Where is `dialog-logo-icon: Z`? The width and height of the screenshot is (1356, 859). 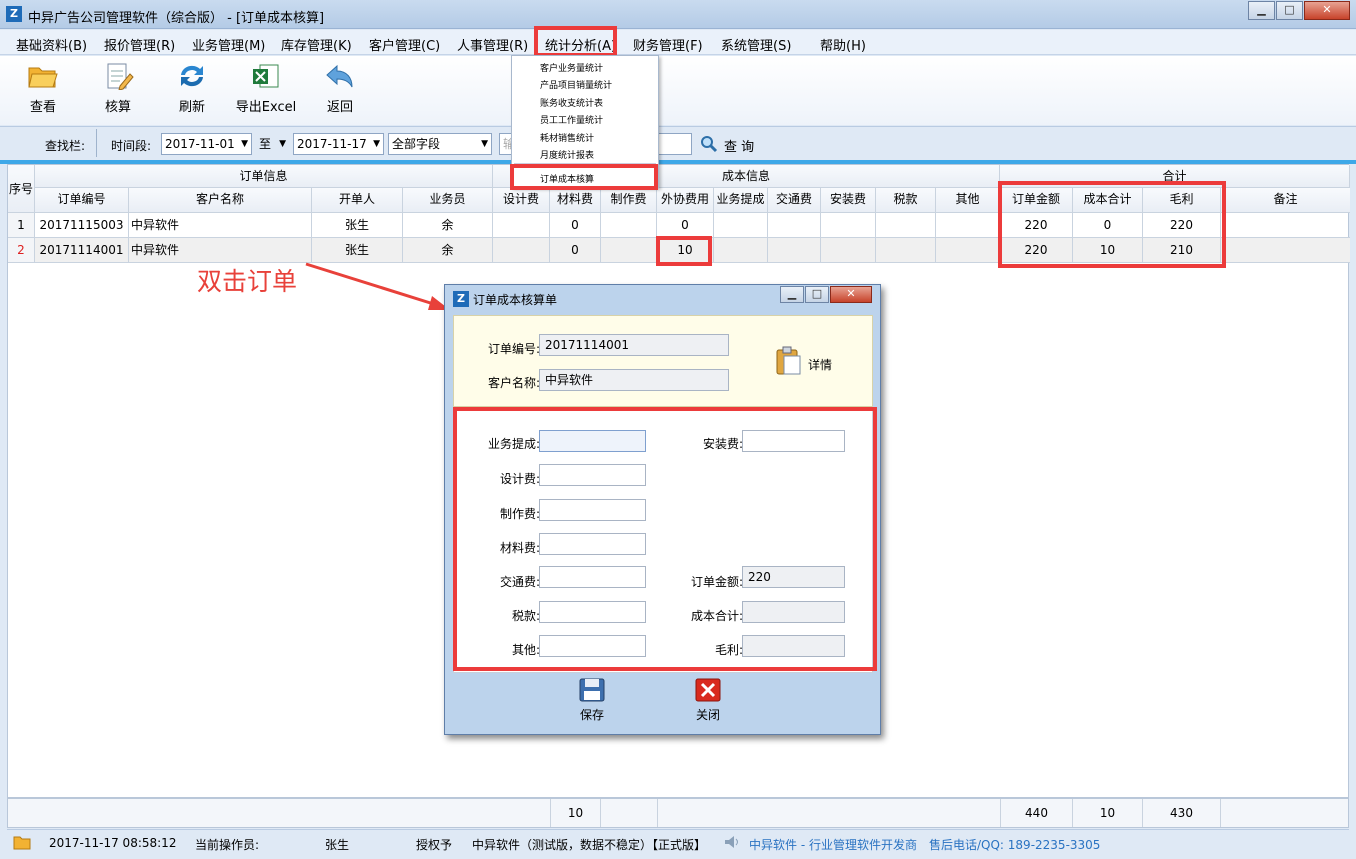
dialog-logo-icon: Z is located at coordinates (461, 299).